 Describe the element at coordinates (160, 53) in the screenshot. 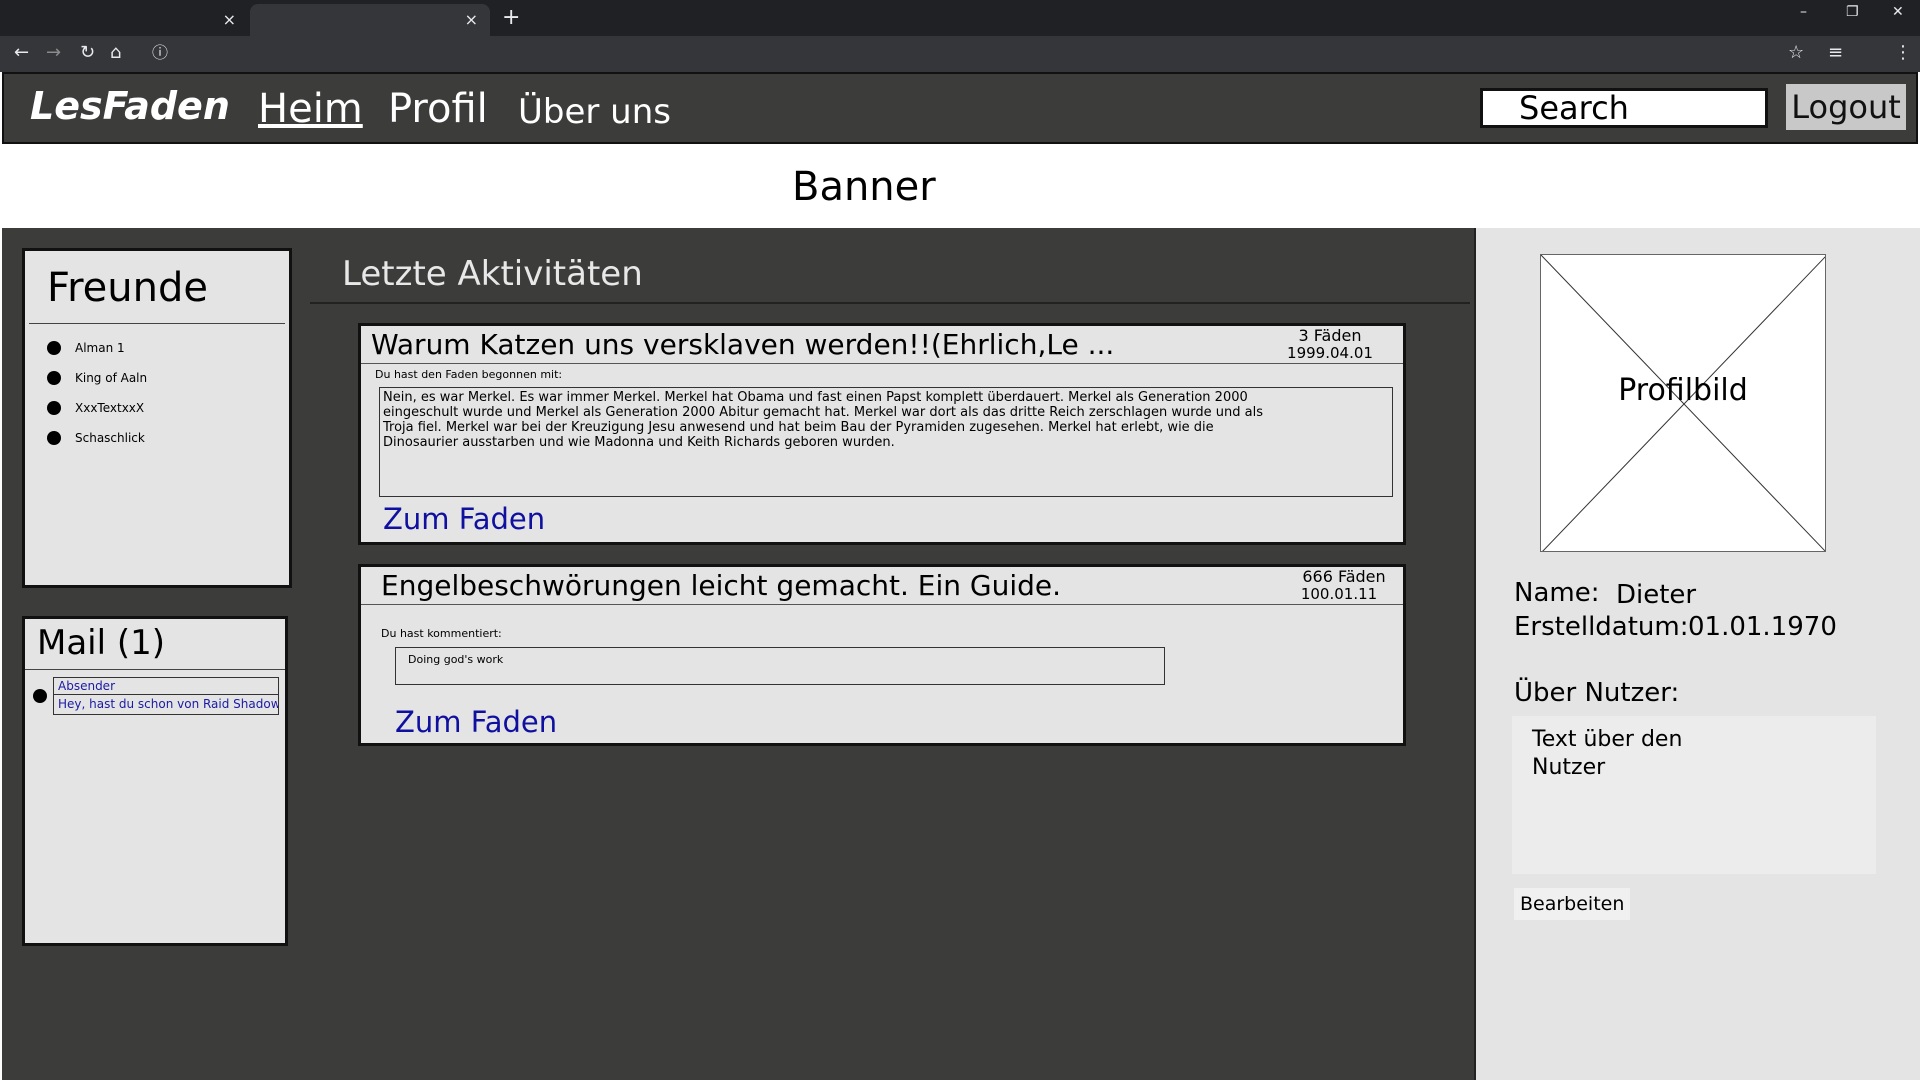

I see `site-info-icon: ⓘ` at that location.